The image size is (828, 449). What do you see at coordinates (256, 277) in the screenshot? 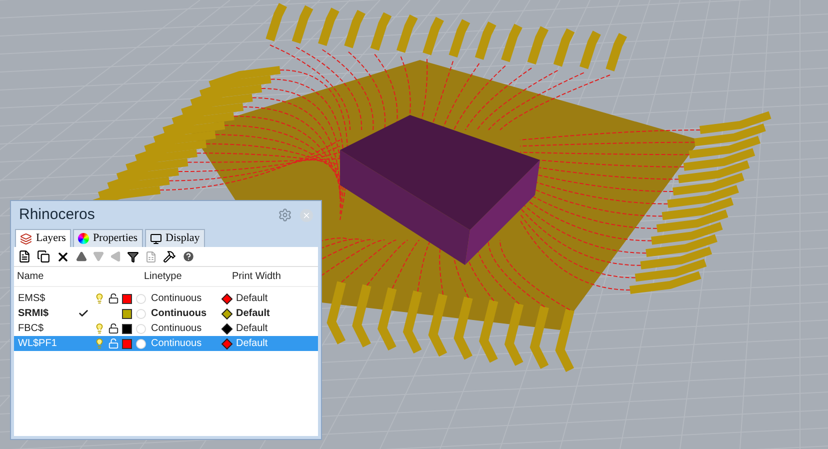
I see `column-header: Print Width` at bounding box center [256, 277].